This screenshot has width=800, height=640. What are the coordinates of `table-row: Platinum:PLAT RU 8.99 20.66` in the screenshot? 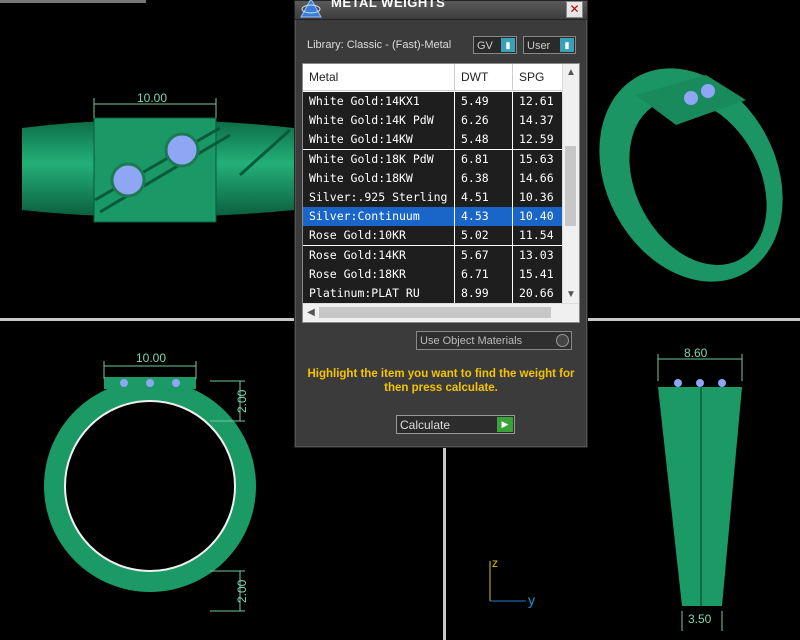 It's located at (433, 294).